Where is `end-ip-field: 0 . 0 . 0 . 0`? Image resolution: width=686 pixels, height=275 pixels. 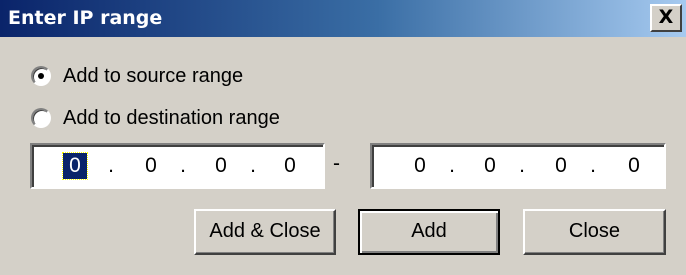 end-ip-field: 0 . 0 . 0 . 0 is located at coordinates (518, 166).